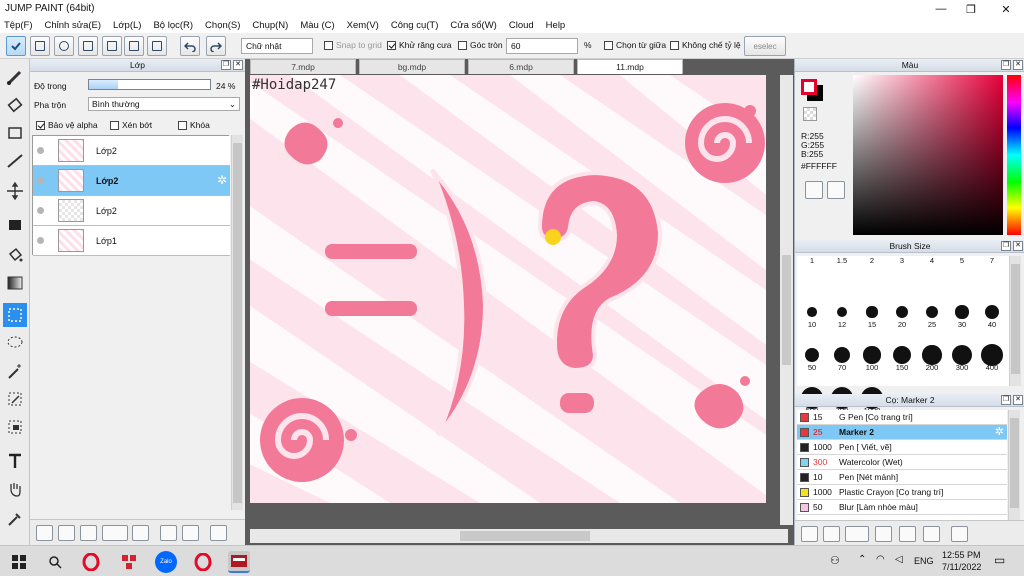 This screenshot has height=576, width=1024. What do you see at coordinates (872, 267) in the screenshot?
I see `brush-size-option: 2` at bounding box center [872, 267].